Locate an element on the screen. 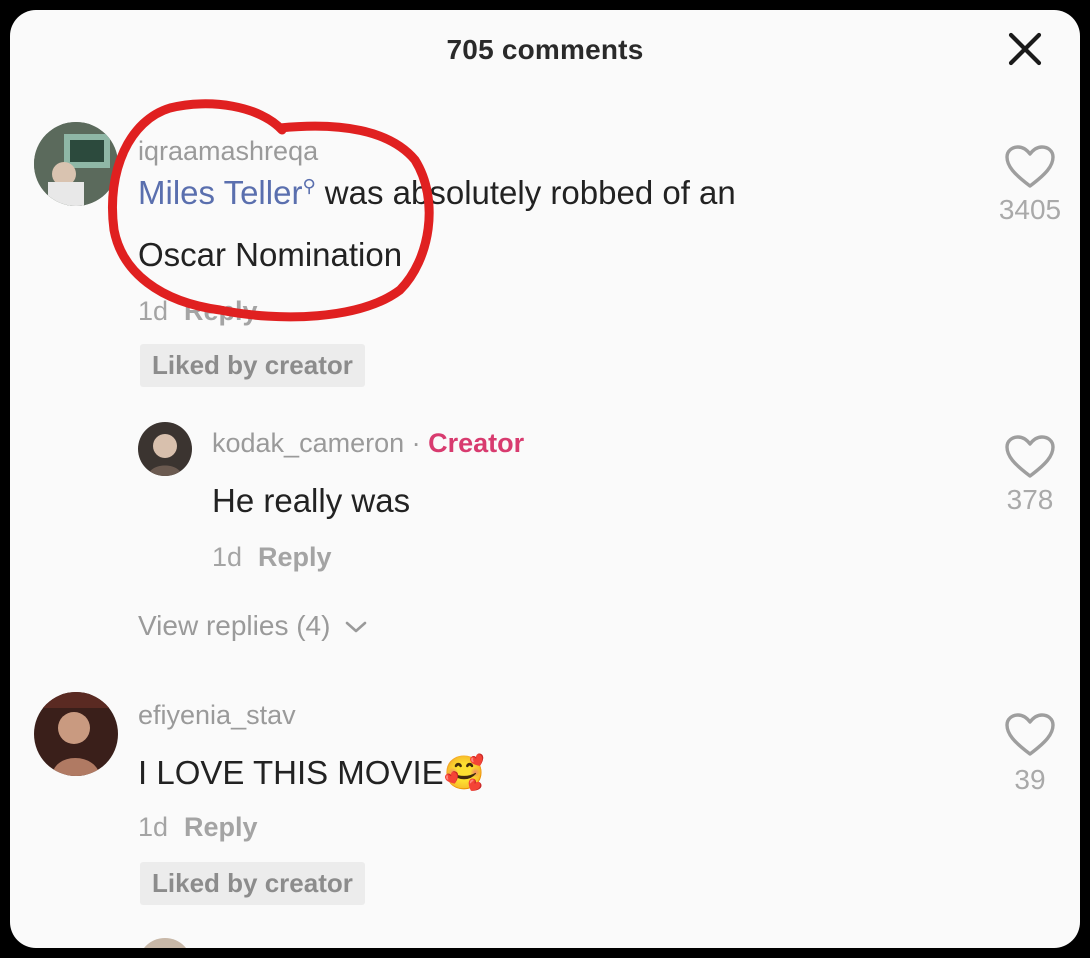 This screenshot has height=958, width=1090. comment-username: efiyenia_stav is located at coordinates (217, 715).